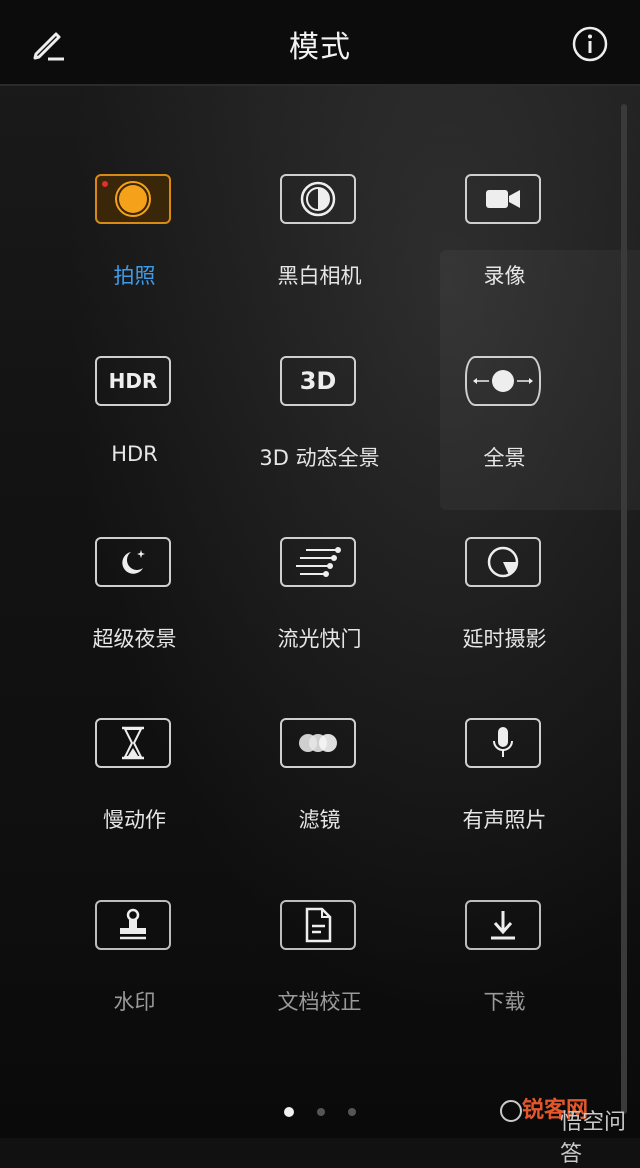  What do you see at coordinates (319, 254) in the screenshot?
I see `mode-monochrome: 黑白相机` at bounding box center [319, 254].